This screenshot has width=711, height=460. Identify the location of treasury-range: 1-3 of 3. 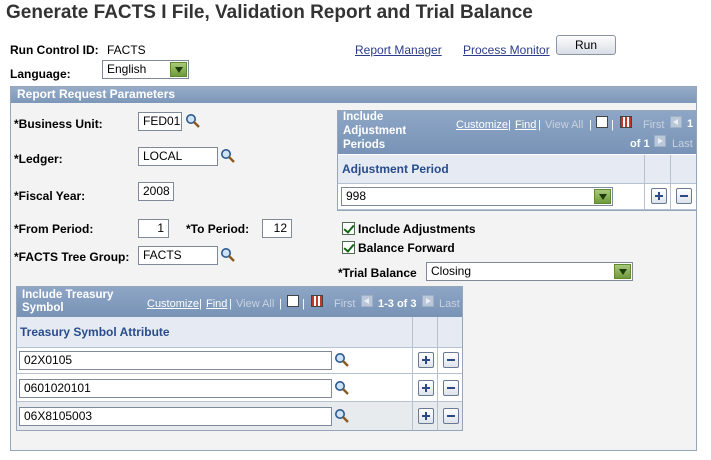
(397, 304).